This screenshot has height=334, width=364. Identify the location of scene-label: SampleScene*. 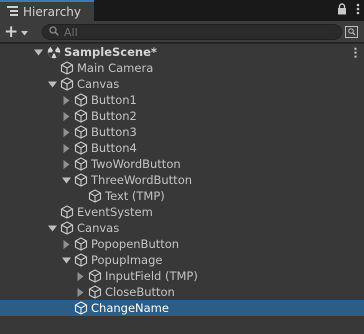
(110, 52).